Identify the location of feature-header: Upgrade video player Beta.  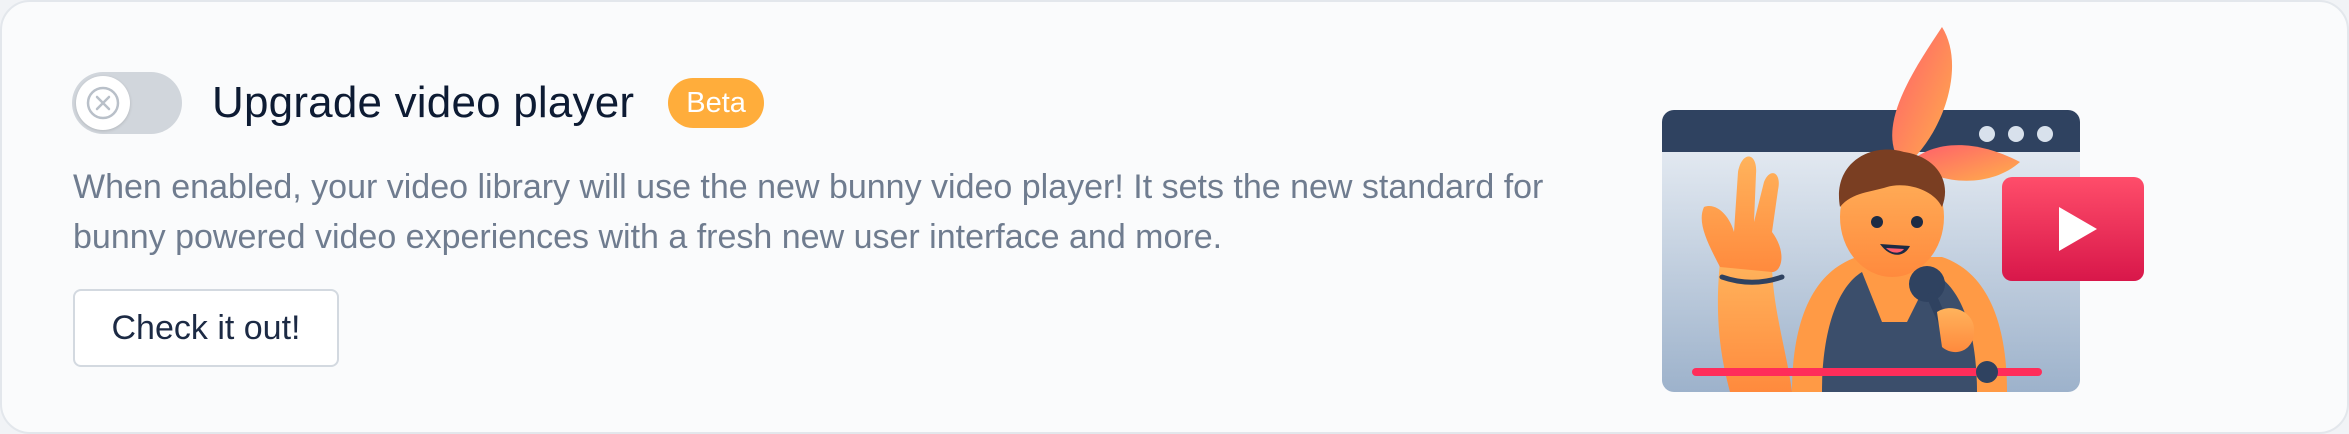
(418, 103).